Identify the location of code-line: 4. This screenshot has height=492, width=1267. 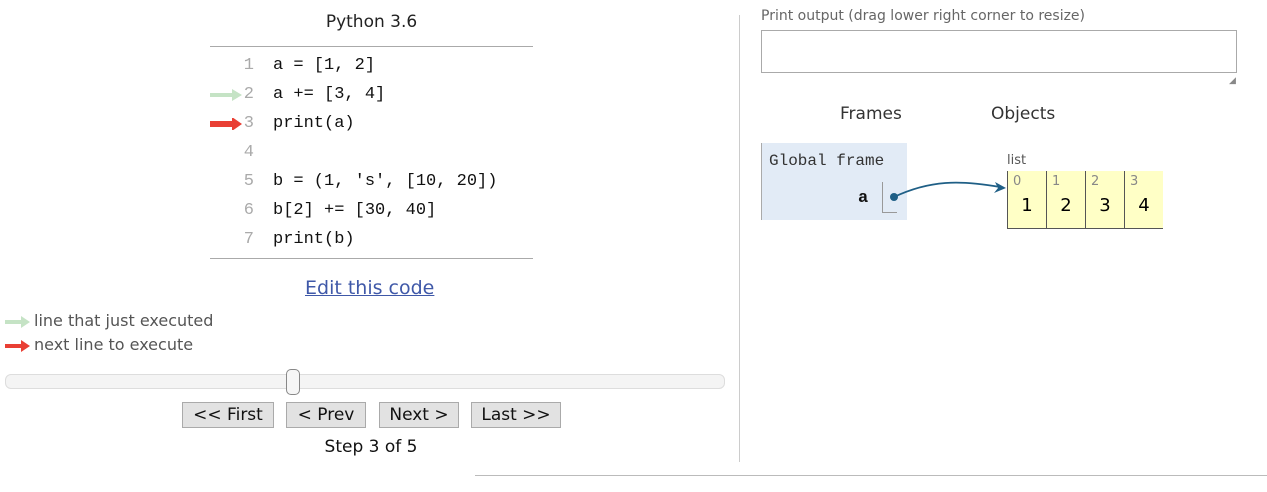
(371, 152).